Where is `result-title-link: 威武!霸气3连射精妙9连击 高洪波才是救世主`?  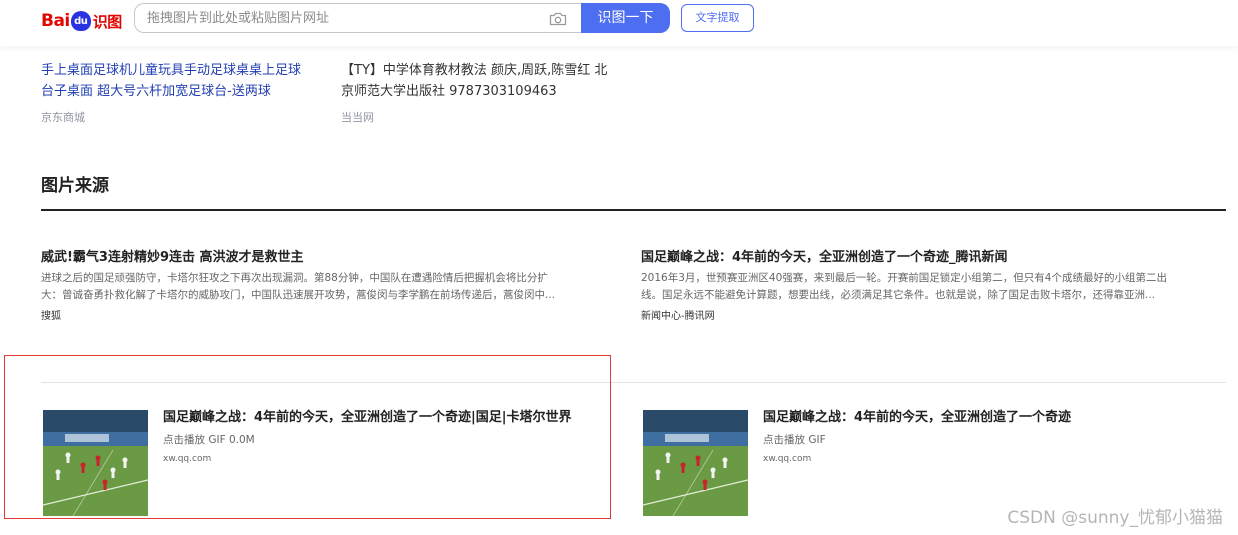 result-title-link: 威武!霸气3连射精妙9连击 高洪波才是救世主 is located at coordinates (318, 258).